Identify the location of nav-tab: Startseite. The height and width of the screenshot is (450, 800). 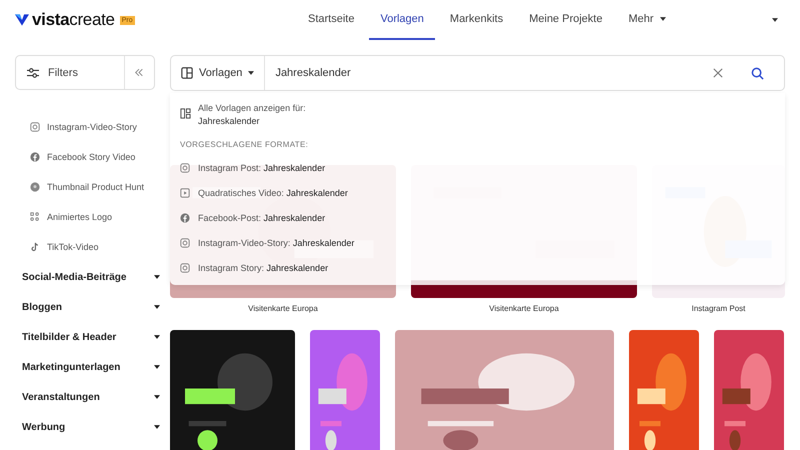
(331, 20).